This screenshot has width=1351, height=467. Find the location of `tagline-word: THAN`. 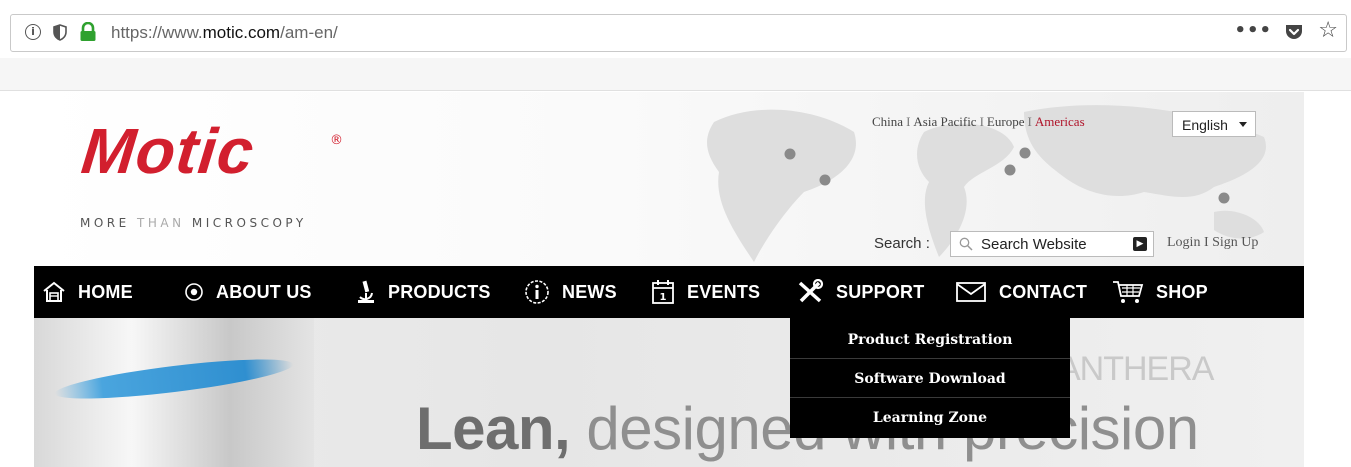

tagline-word: THAN is located at coordinates (164, 223).